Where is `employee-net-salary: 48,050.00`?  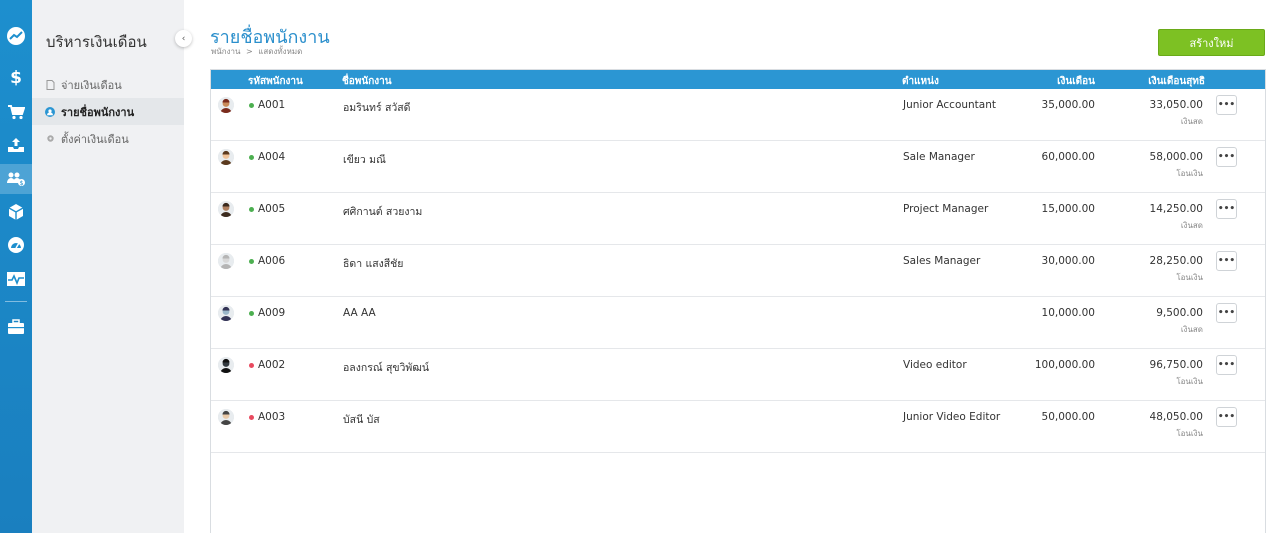 employee-net-salary: 48,050.00 is located at coordinates (1176, 417).